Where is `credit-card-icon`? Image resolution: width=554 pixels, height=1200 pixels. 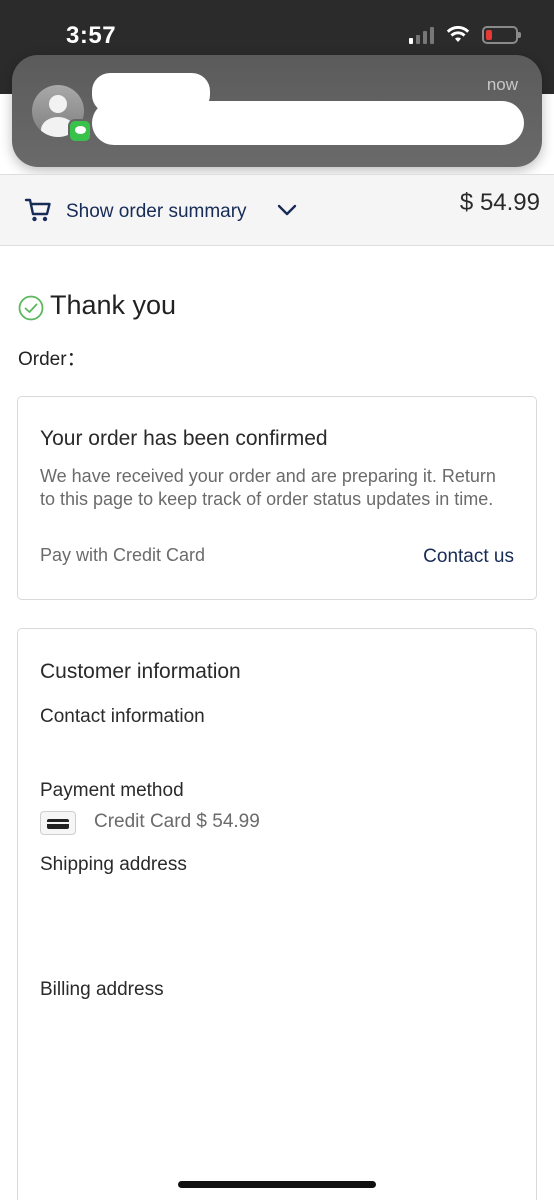 credit-card-icon is located at coordinates (58, 823).